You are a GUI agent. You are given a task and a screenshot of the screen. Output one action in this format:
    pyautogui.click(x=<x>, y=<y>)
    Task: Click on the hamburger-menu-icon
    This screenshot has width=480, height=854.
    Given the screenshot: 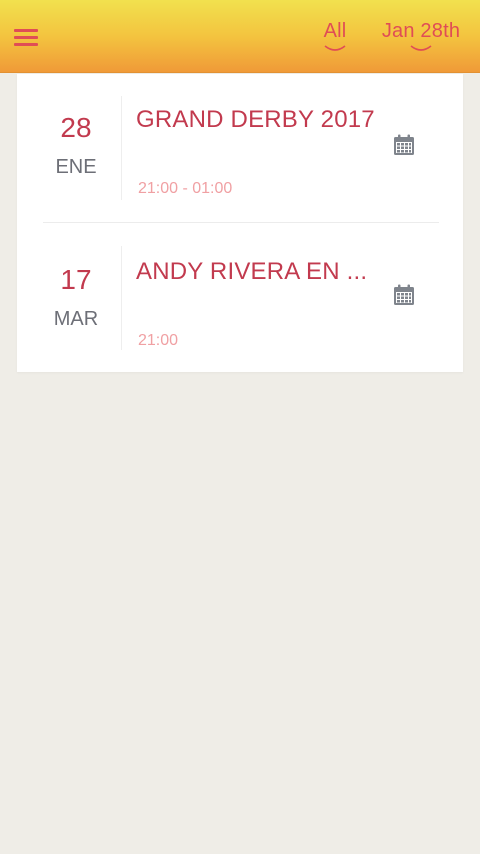 What is the action you would take?
    pyautogui.click(x=26, y=37)
    